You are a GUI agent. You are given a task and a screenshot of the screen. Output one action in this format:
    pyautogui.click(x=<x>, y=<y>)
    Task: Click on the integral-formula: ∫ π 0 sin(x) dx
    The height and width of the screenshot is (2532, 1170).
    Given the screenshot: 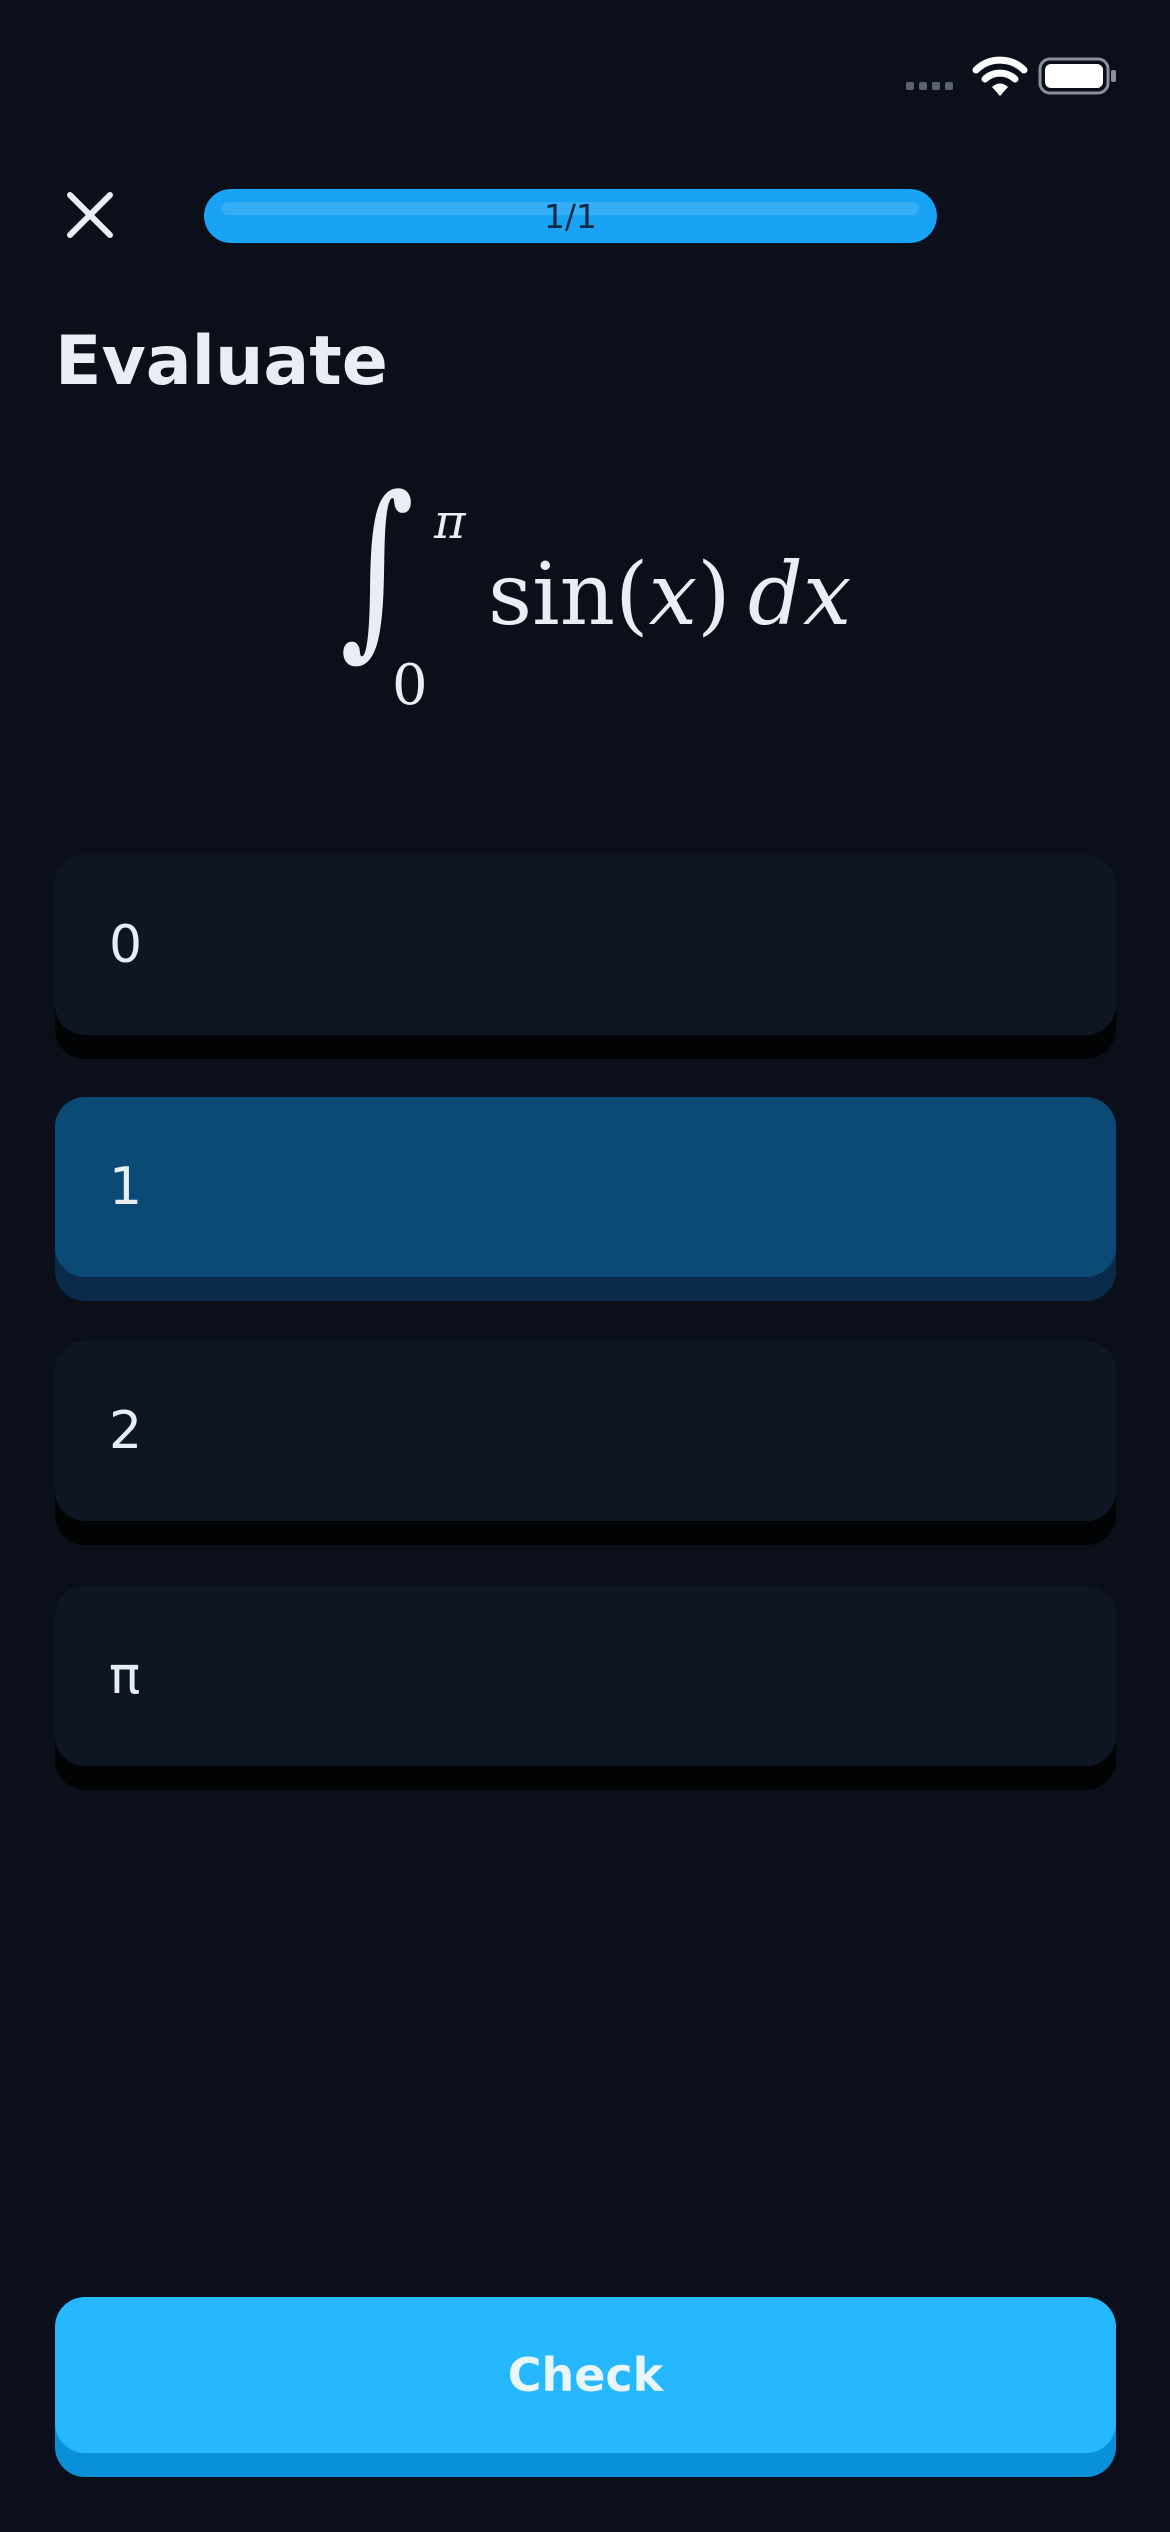 What is the action you would take?
    pyautogui.click(x=595, y=601)
    